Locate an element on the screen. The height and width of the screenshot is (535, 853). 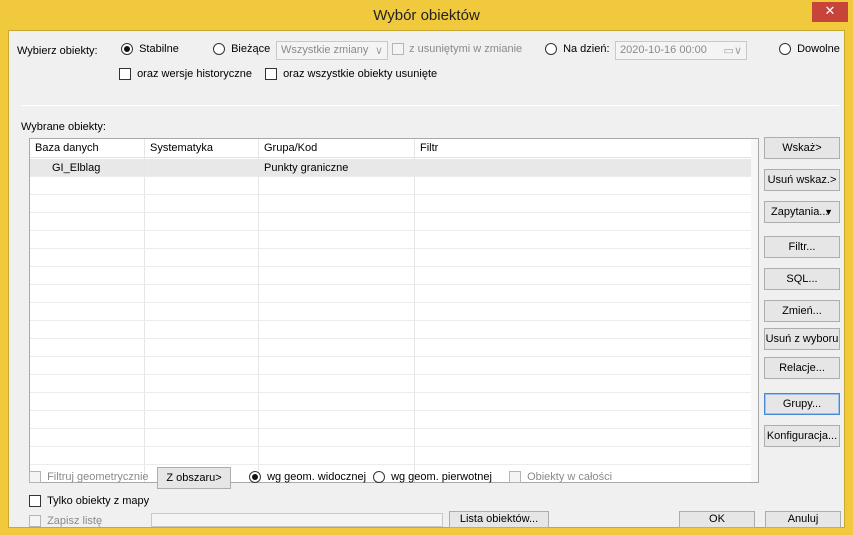
cell-group-code: Punkty graniczne is located at coordinates (306, 168).